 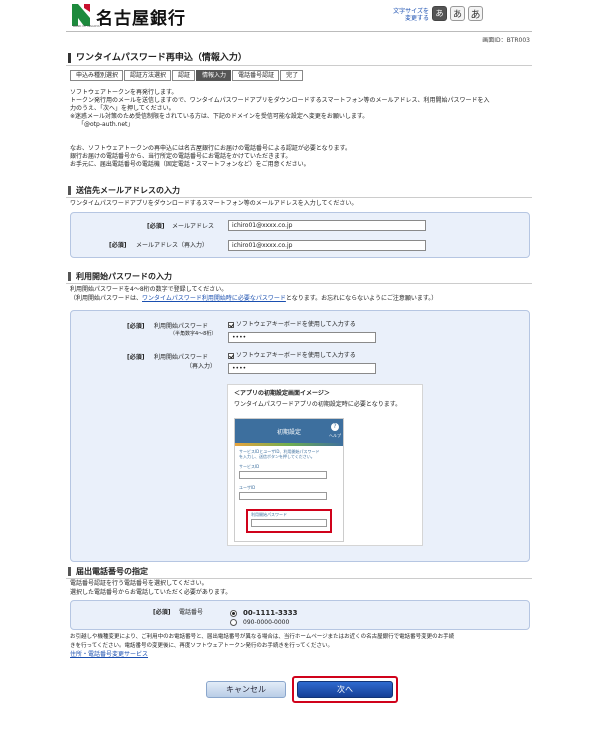 What do you see at coordinates (292, 75) in the screenshot?
I see `step-item: 完了` at bounding box center [292, 75].